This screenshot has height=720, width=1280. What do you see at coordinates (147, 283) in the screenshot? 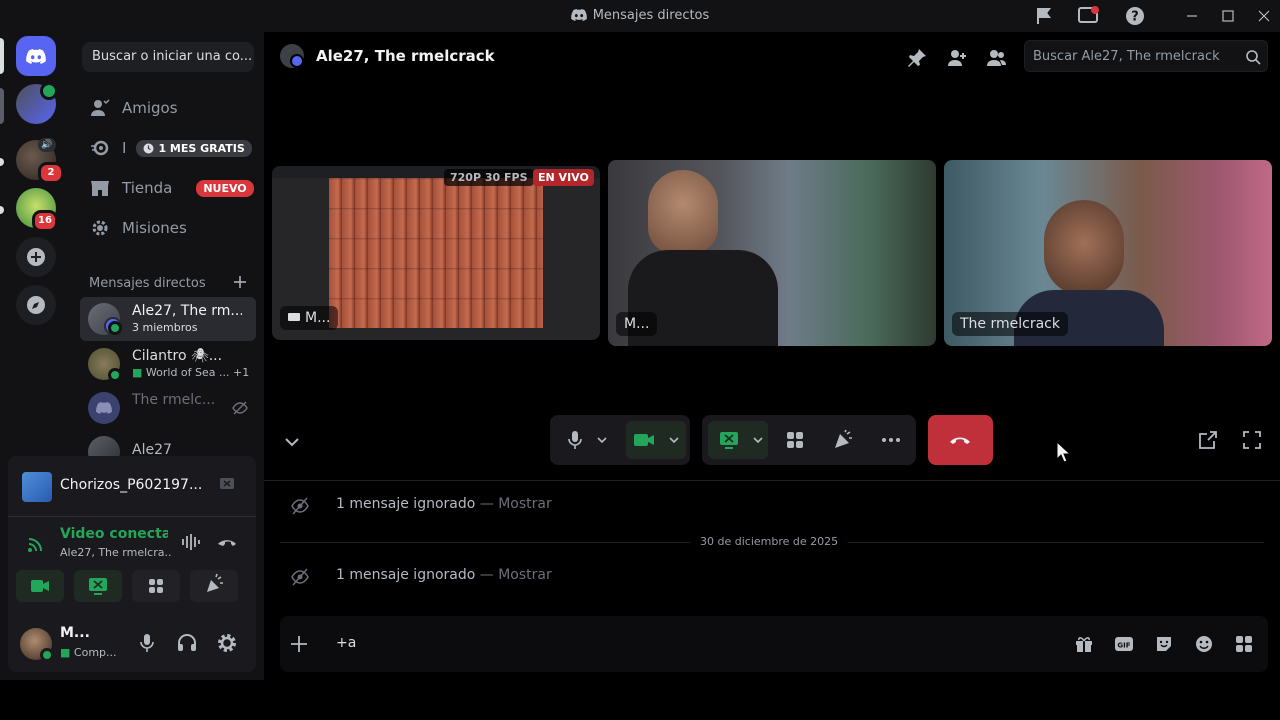
I see `dm-section-header: Mensajes directos` at bounding box center [147, 283].